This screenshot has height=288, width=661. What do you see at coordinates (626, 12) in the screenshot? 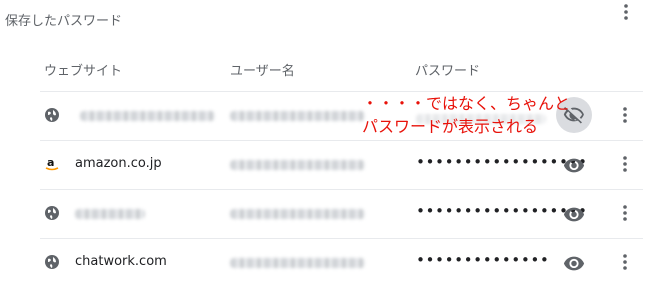
I see `more-actions-icon` at bounding box center [626, 12].